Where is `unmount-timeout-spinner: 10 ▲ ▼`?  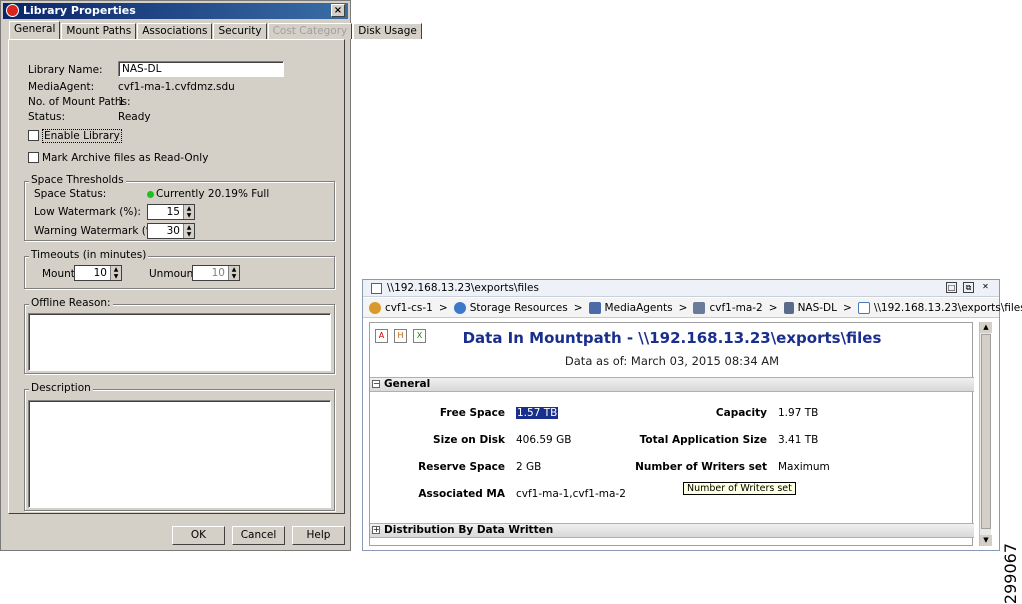
unmount-timeout-spinner: 10 ▲ ▼ is located at coordinates (216, 273).